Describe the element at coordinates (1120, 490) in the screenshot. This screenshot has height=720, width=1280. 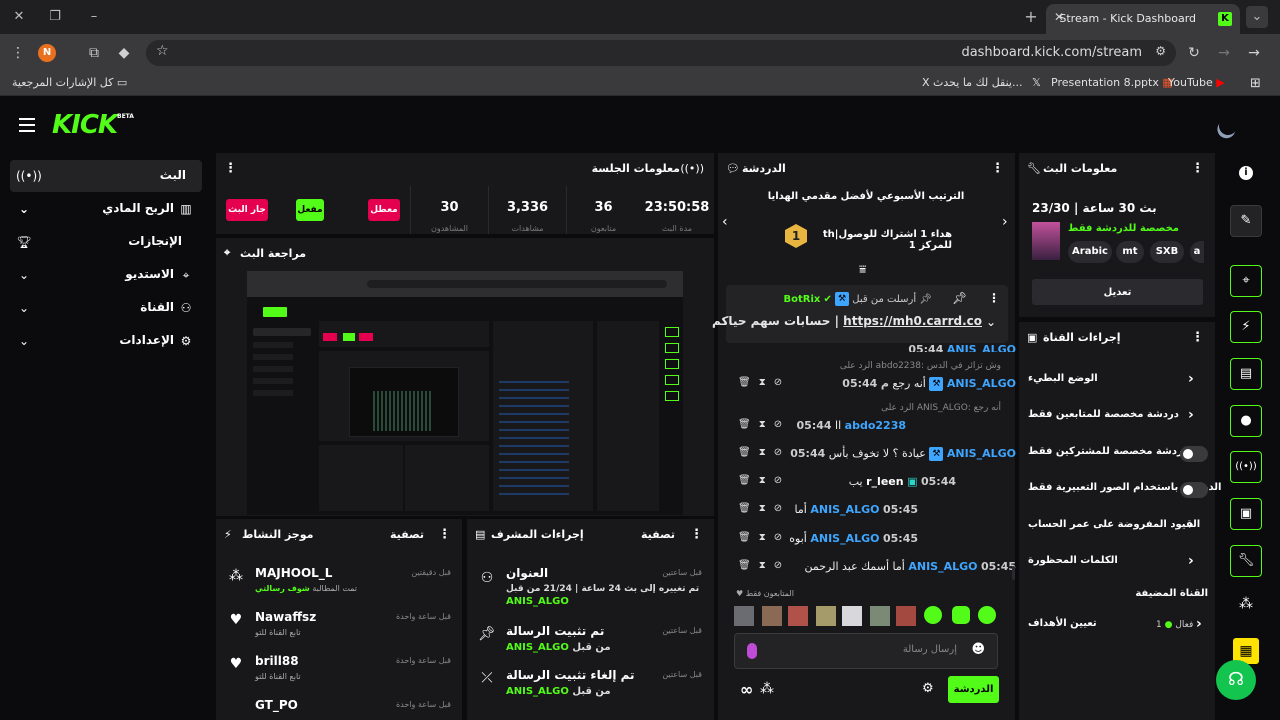
I see `emotes-only-row: الدردشة باستخدام الصور التعبيرية فقط` at that location.